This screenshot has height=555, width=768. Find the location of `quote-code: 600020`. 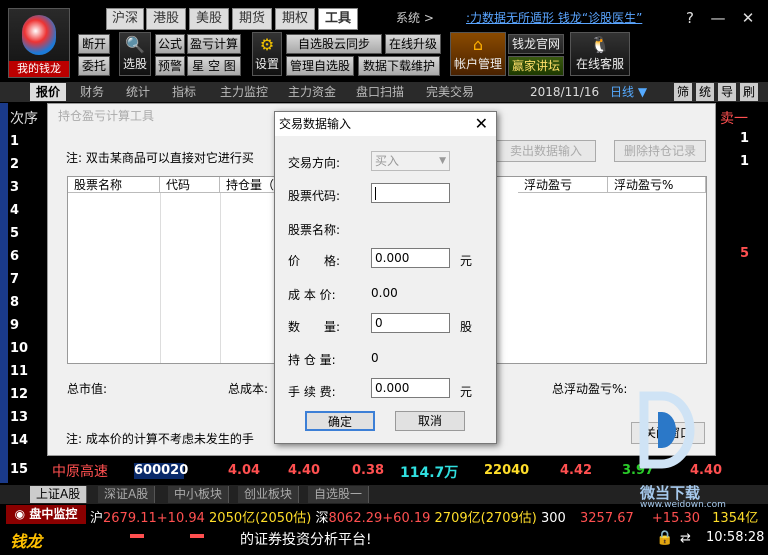

quote-code: 600020 is located at coordinates (161, 471).